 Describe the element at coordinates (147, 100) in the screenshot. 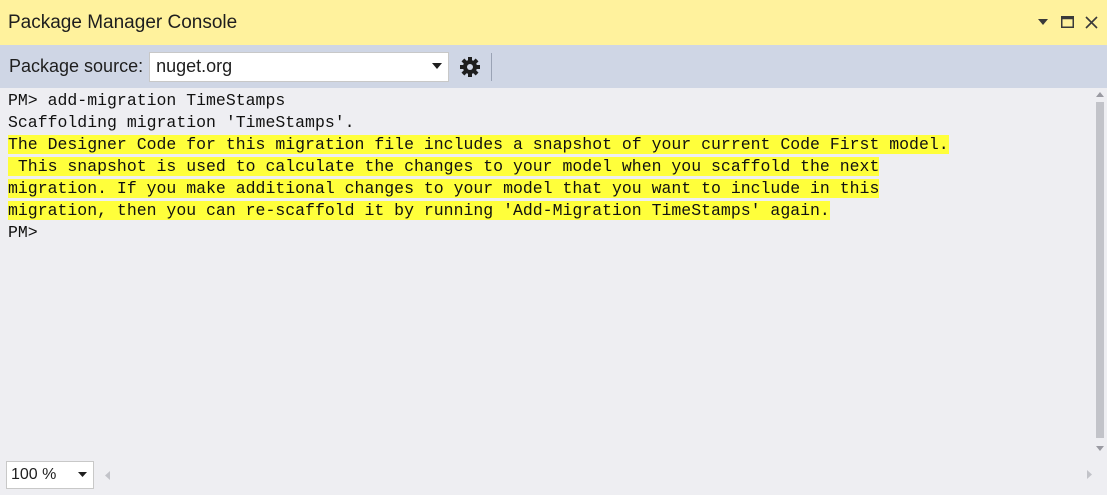

I see `console-line: PM> add-migration TimeStamps` at that location.